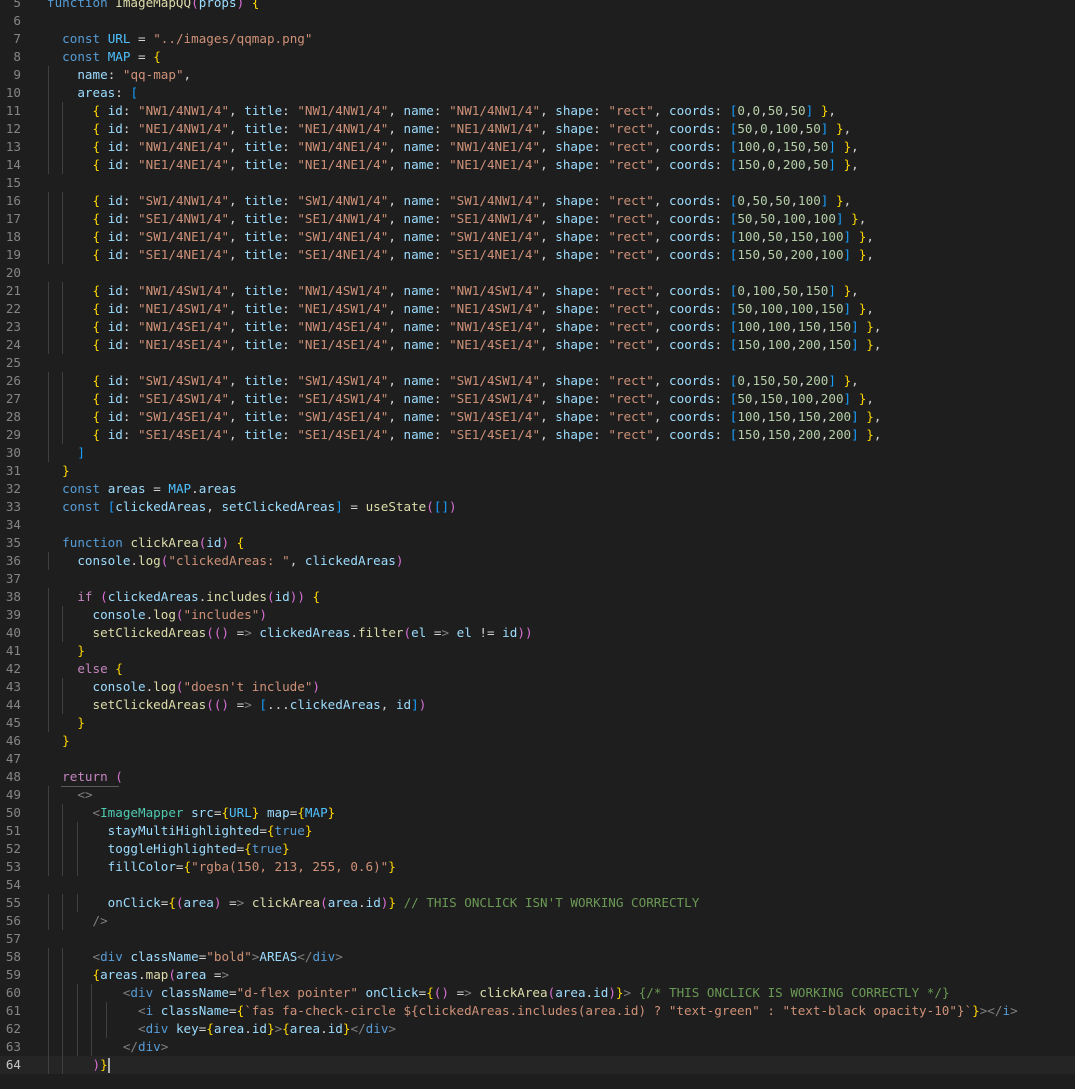  I want to click on code-line: 8 const MAP = {, so click(537, 57).